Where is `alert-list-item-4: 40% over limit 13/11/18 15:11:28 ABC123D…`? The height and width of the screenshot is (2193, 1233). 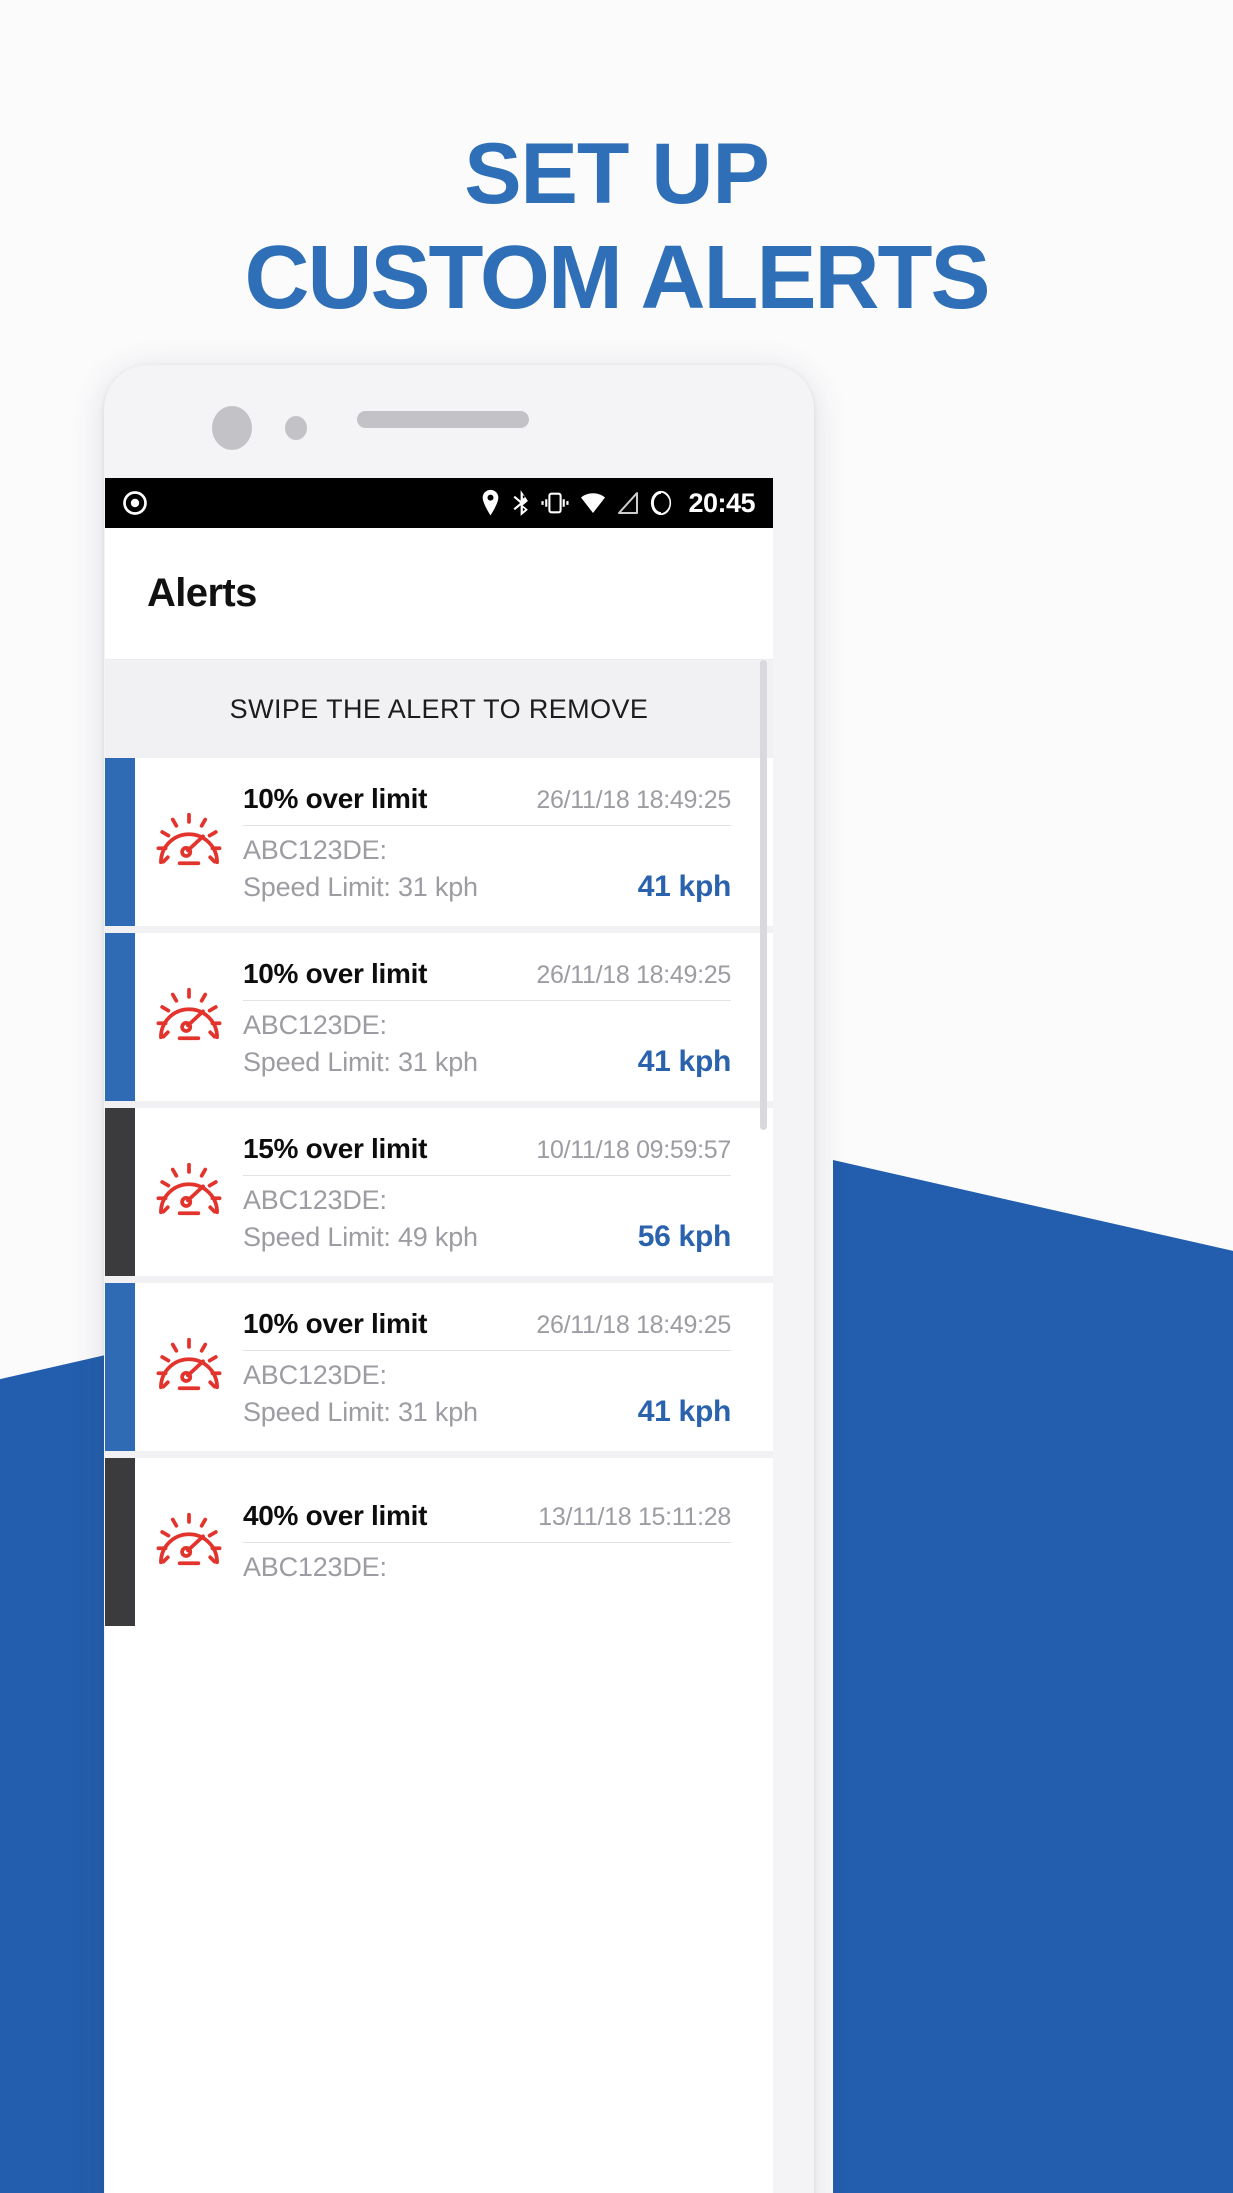
alert-list-item-4: 40% over limit 13/11/18 15:11:28 ABC123D… is located at coordinates (439, 1542).